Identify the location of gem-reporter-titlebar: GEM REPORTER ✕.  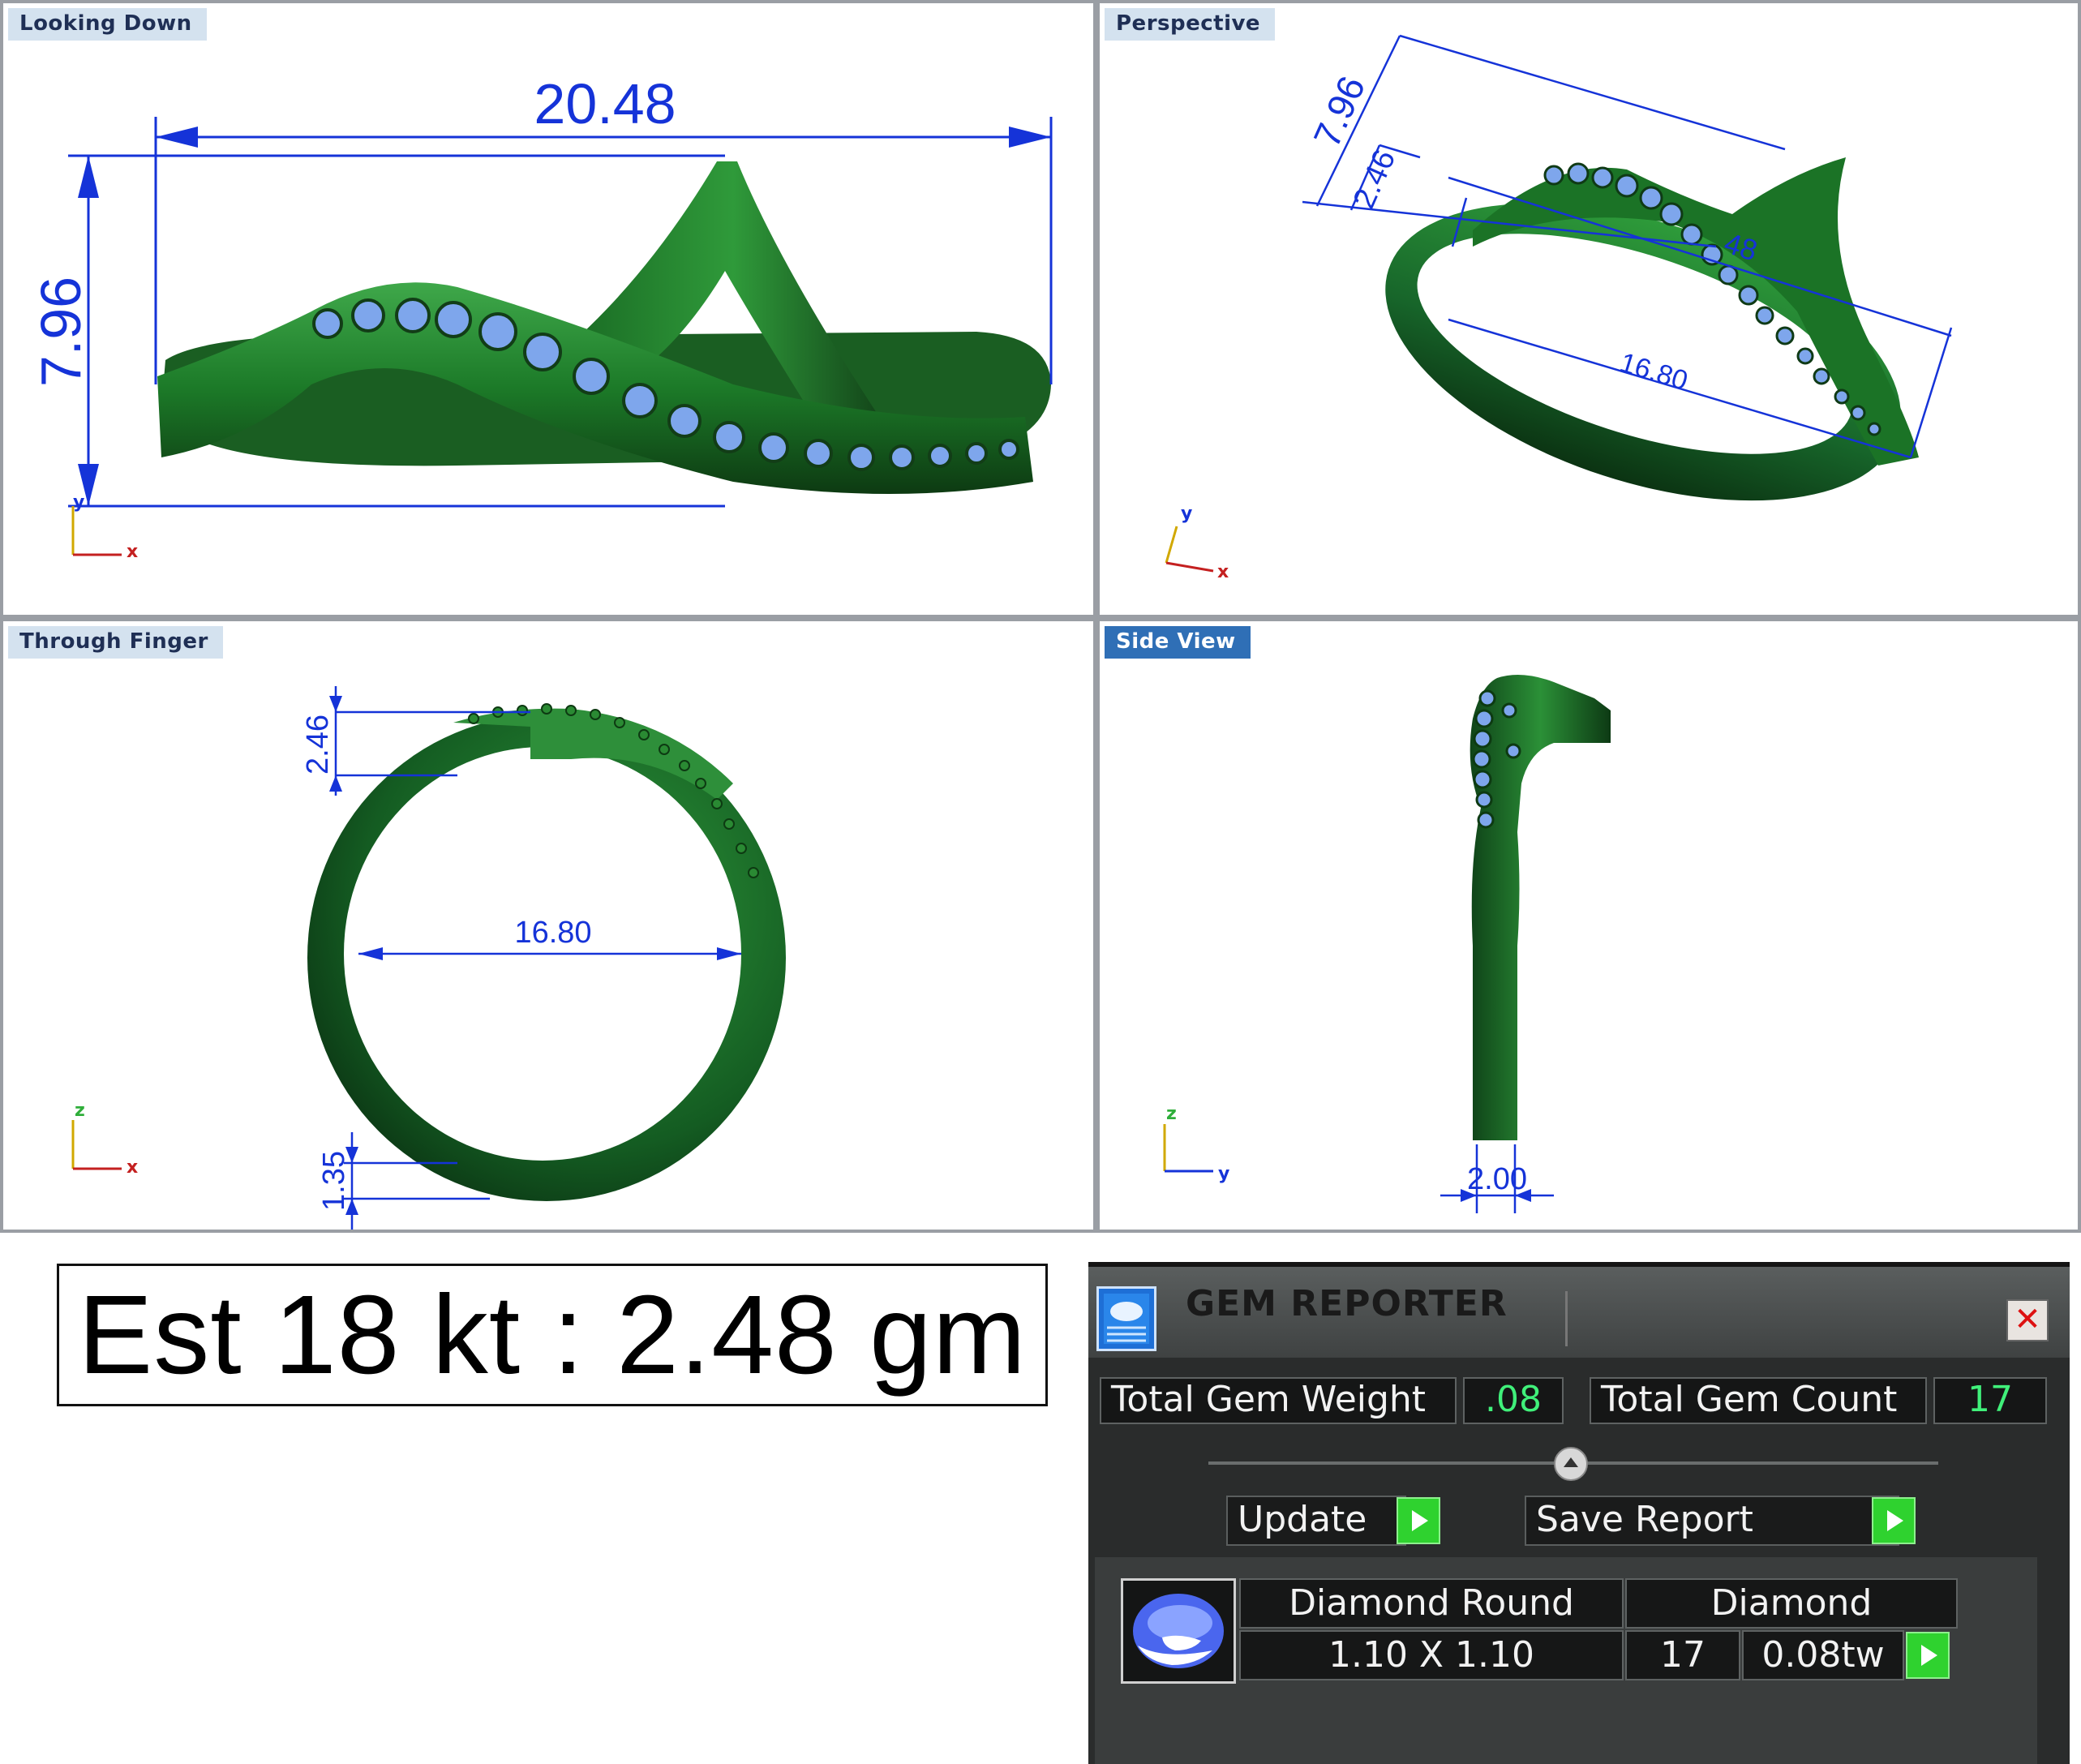
(1579, 1312).